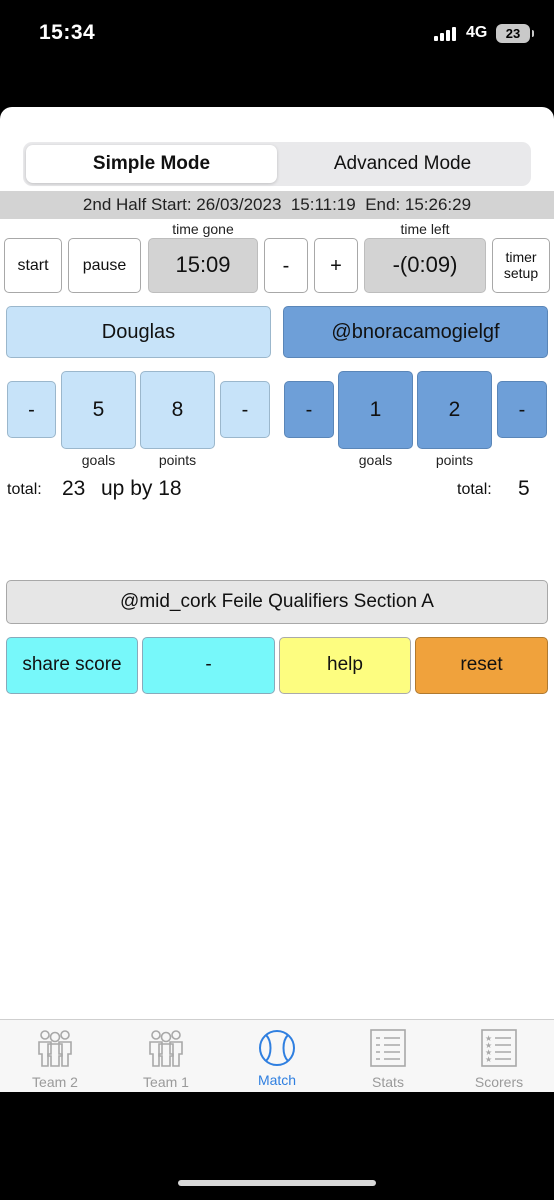 This screenshot has width=554, height=1200. I want to click on away-goals-button: 1, so click(375, 410).